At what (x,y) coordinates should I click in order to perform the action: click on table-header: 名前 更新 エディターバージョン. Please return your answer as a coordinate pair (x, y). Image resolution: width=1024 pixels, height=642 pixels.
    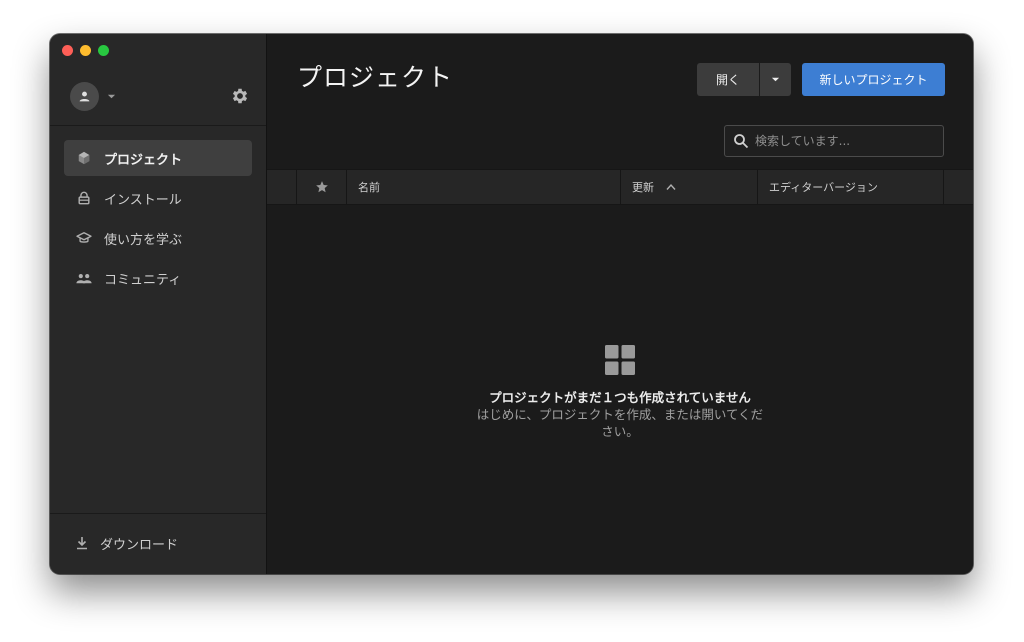
    Looking at the image, I should click on (620, 187).